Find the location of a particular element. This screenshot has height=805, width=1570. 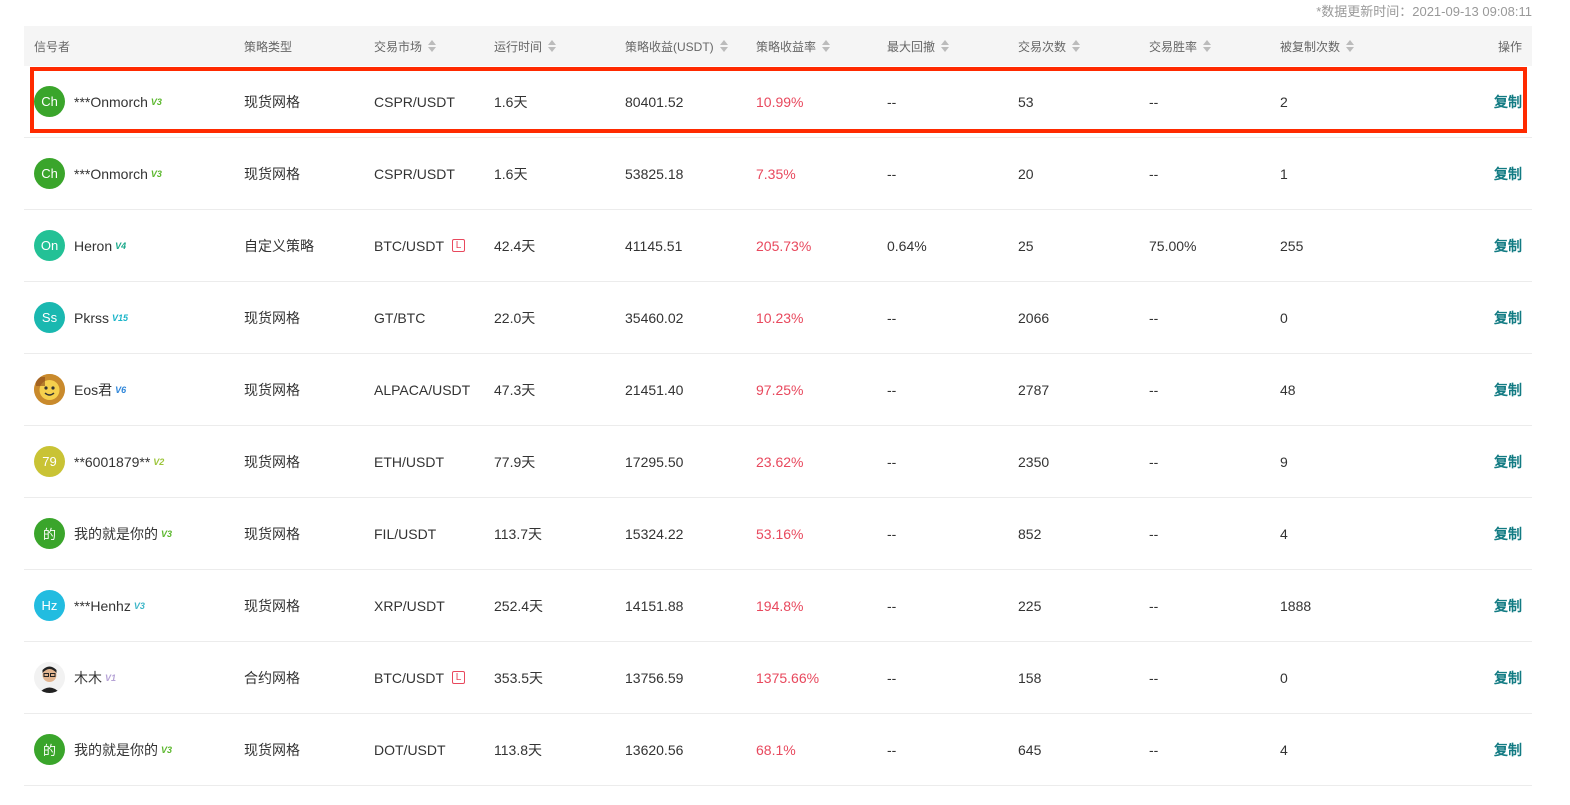

trade-count: 2066 is located at coordinates (1034, 317).